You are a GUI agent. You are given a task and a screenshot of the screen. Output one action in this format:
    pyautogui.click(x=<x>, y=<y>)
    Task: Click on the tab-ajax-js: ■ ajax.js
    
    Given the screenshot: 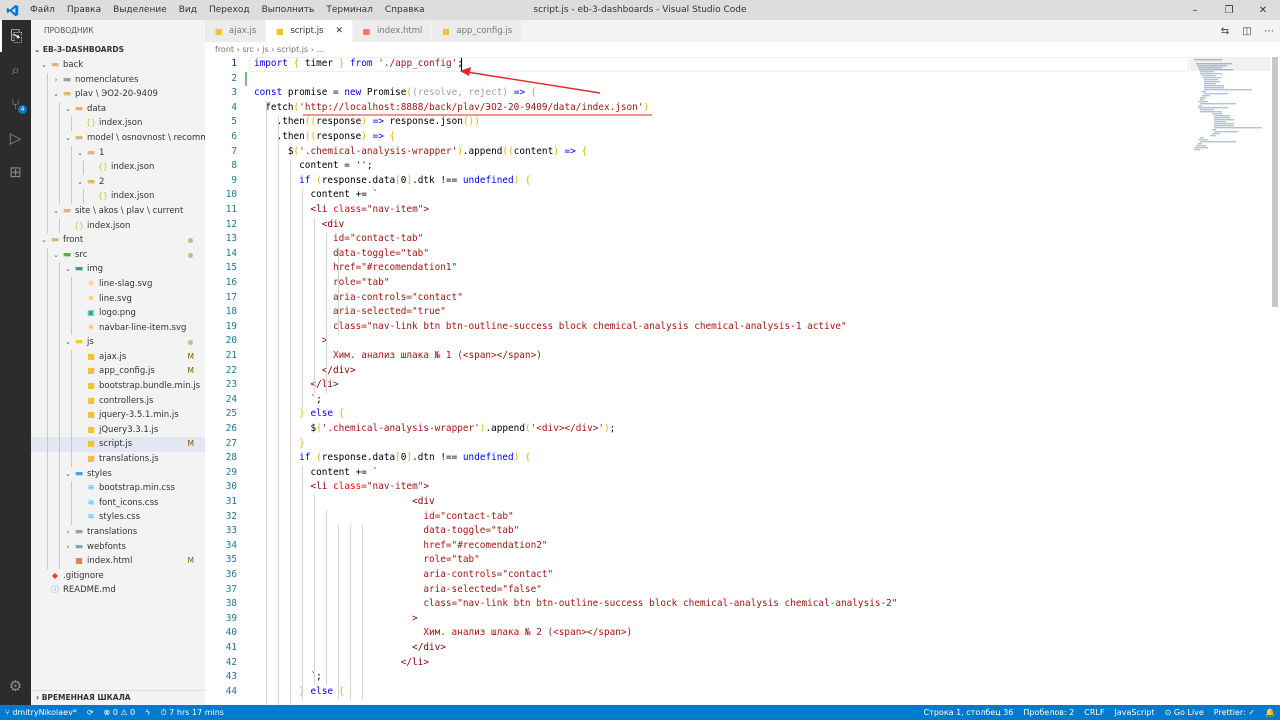 What is the action you would take?
    pyautogui.click(x=236, y=31)
    